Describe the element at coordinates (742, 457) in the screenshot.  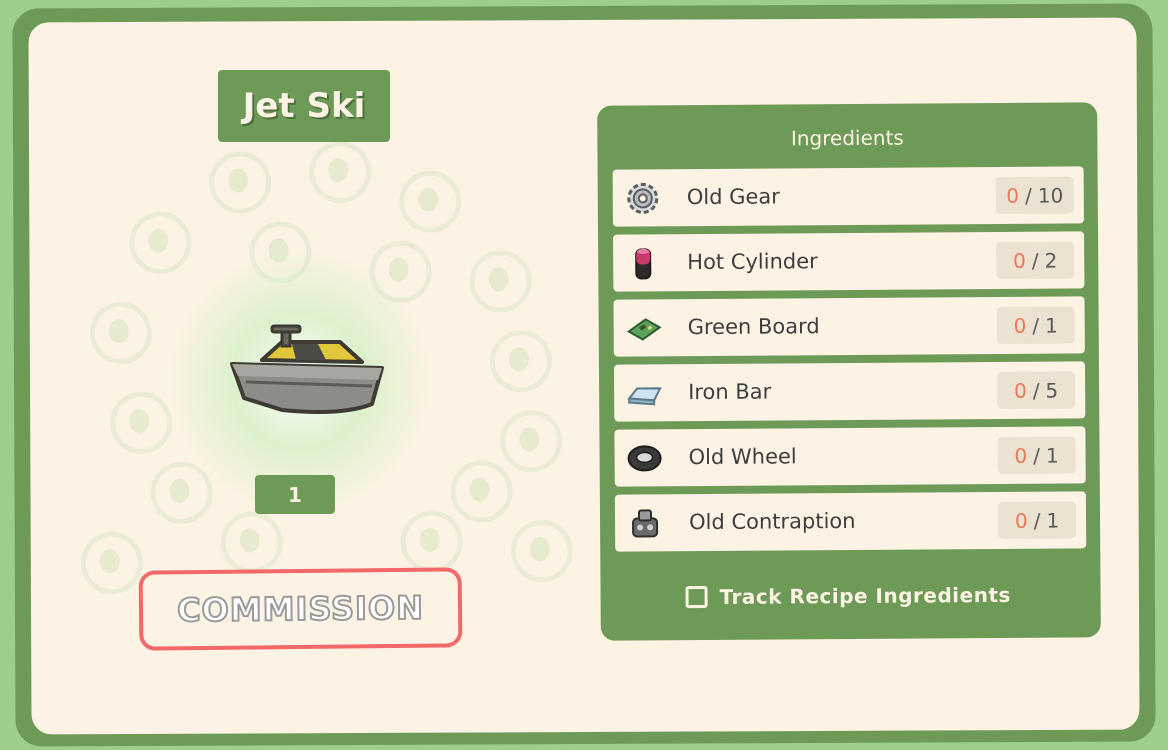
I see `ingredient-name: Old Wheel` at that location.